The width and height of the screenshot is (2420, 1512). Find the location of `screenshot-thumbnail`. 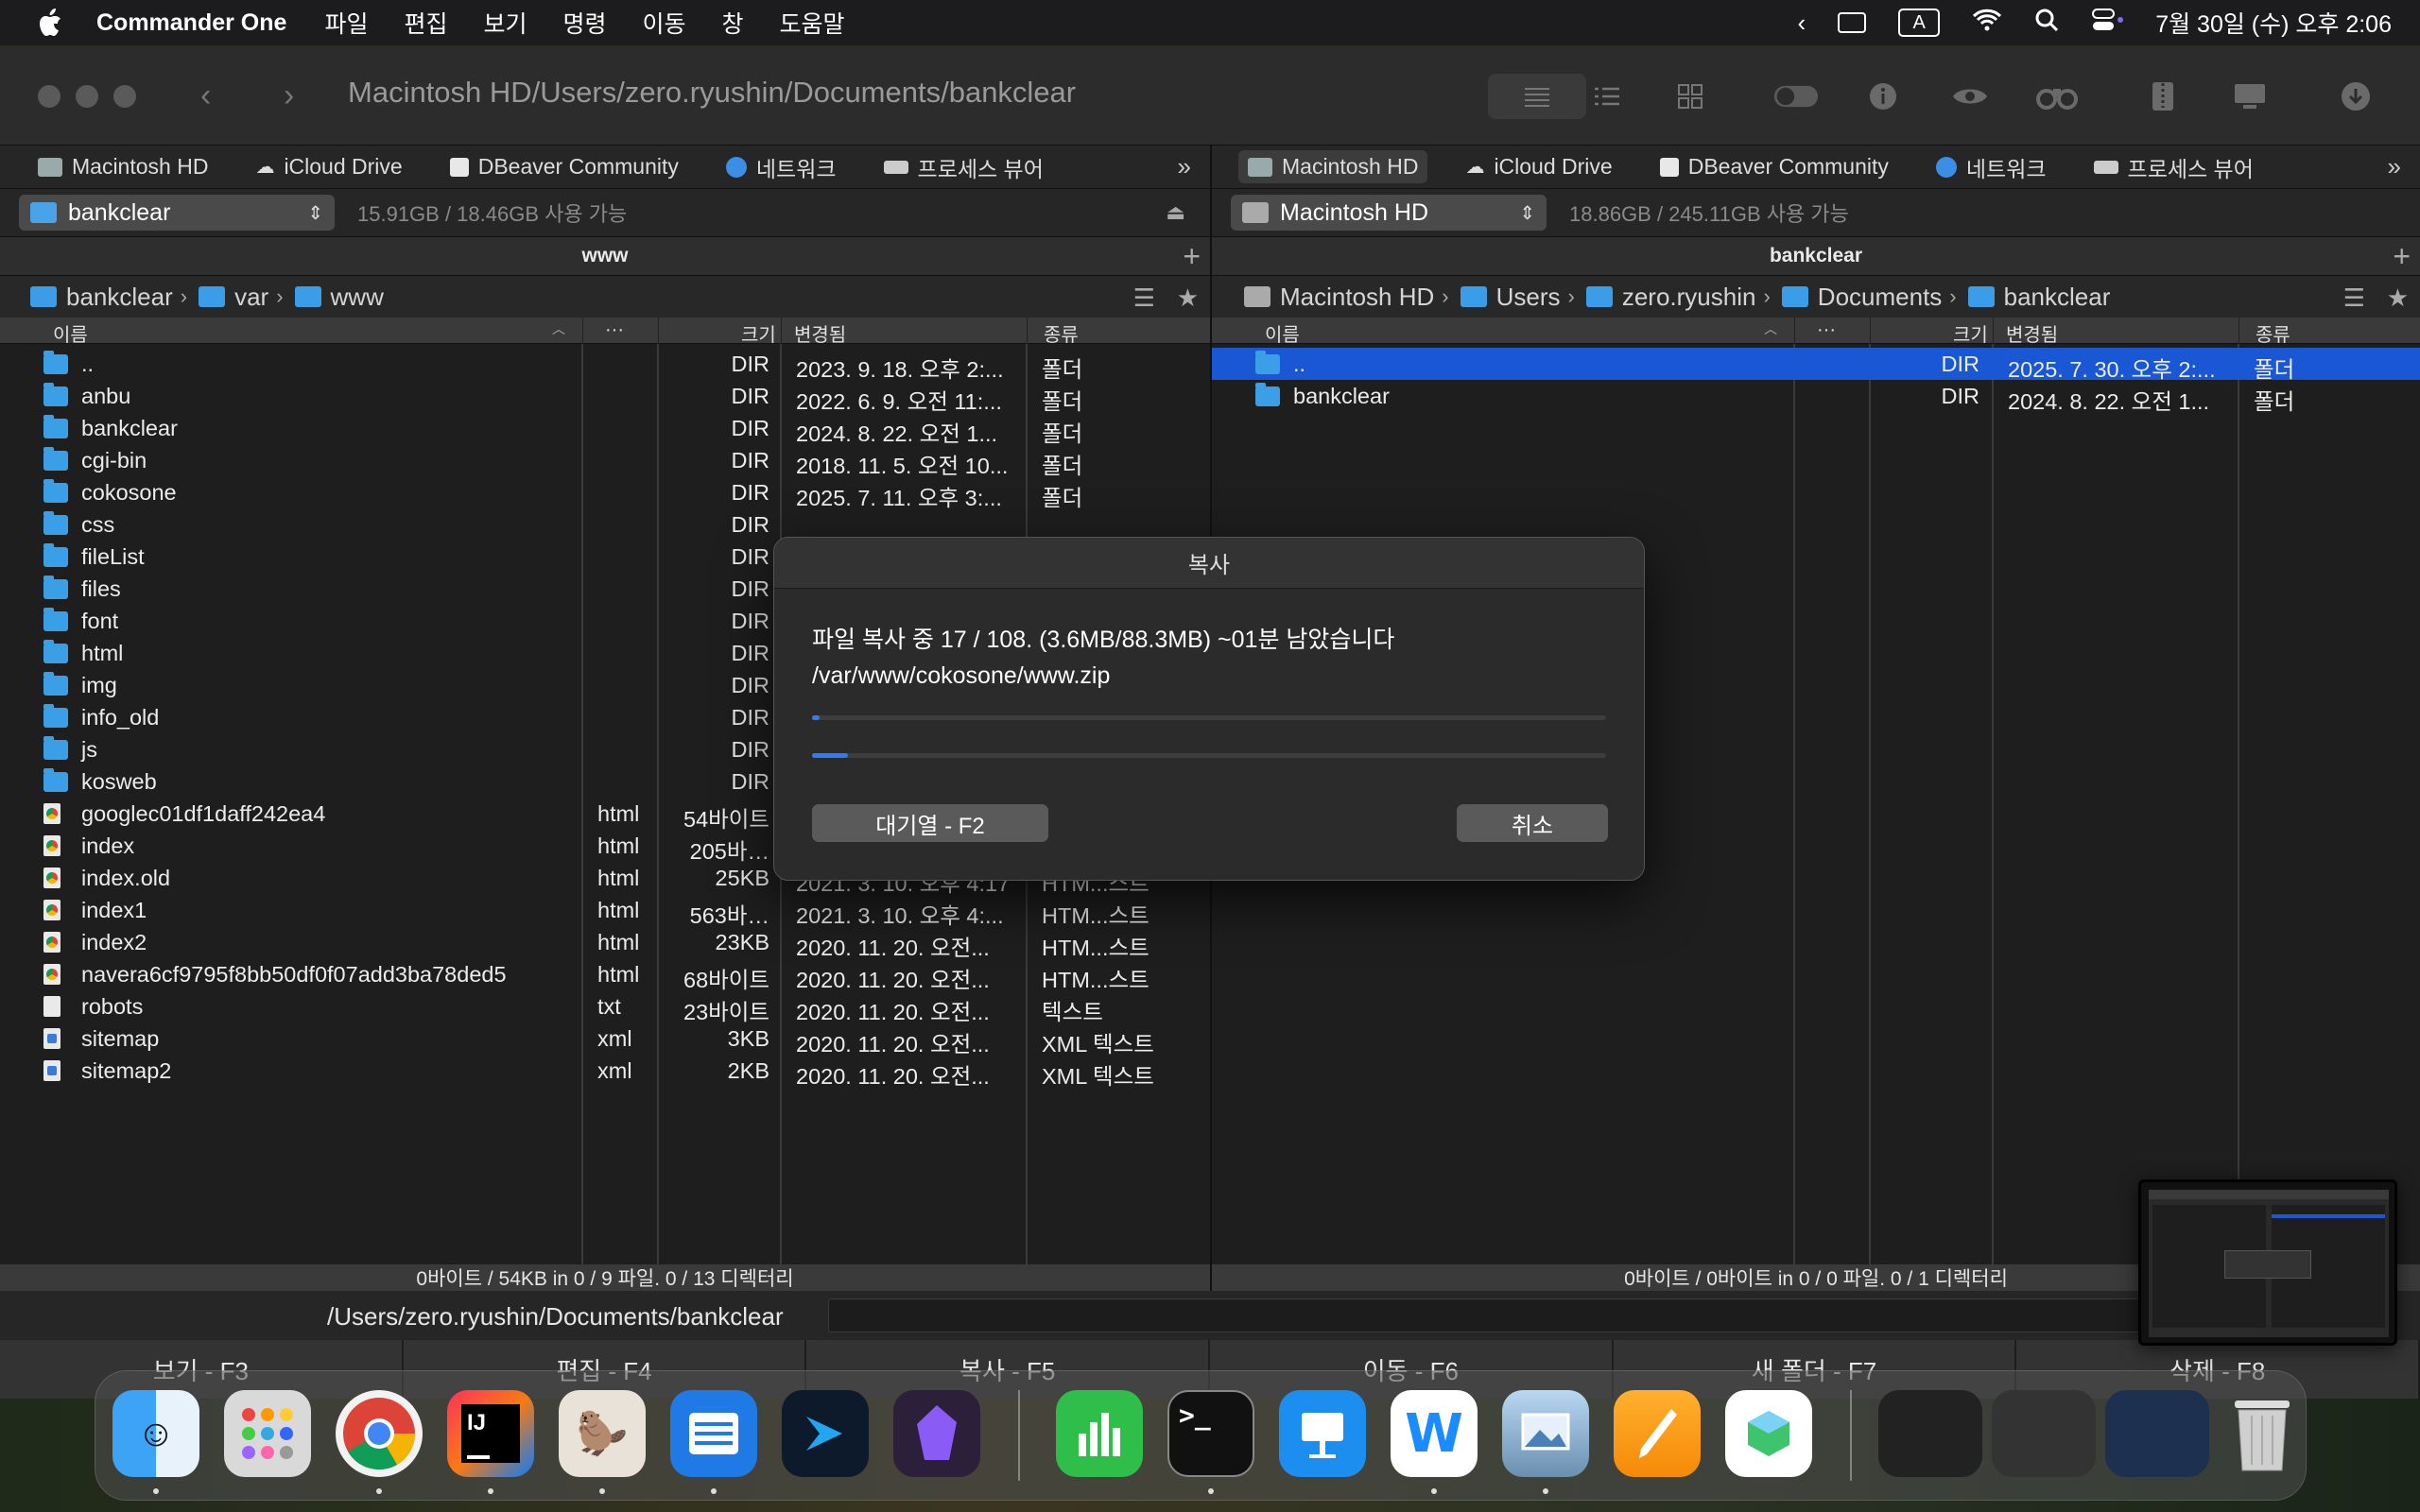

screenshot-thumbnail is located at coordinates (2267, 1262).